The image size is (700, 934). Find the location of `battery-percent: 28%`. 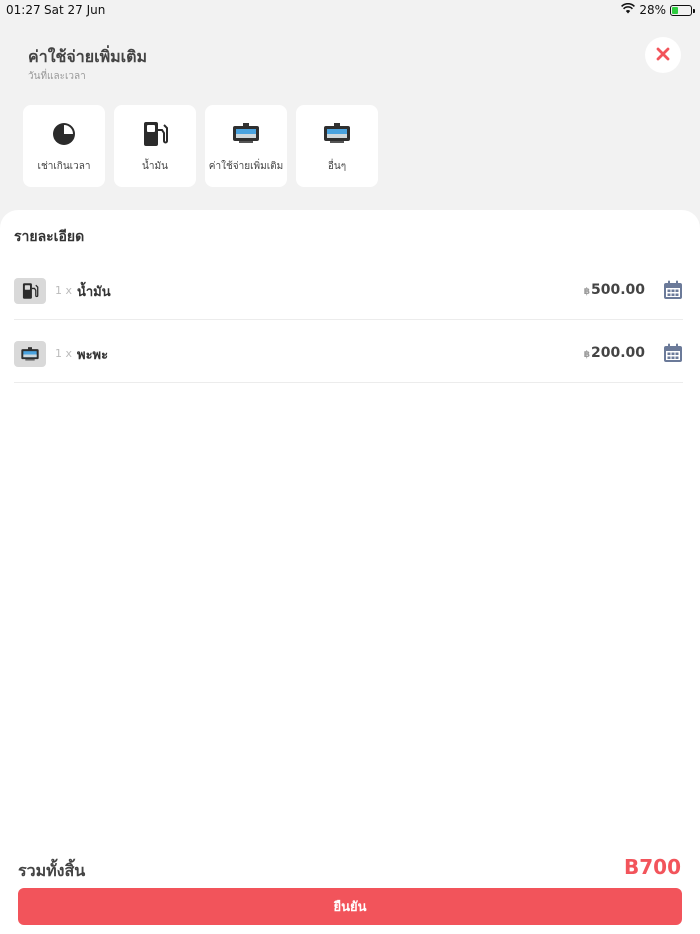

battery-percent: 28% is located at coordinates (652, 10).